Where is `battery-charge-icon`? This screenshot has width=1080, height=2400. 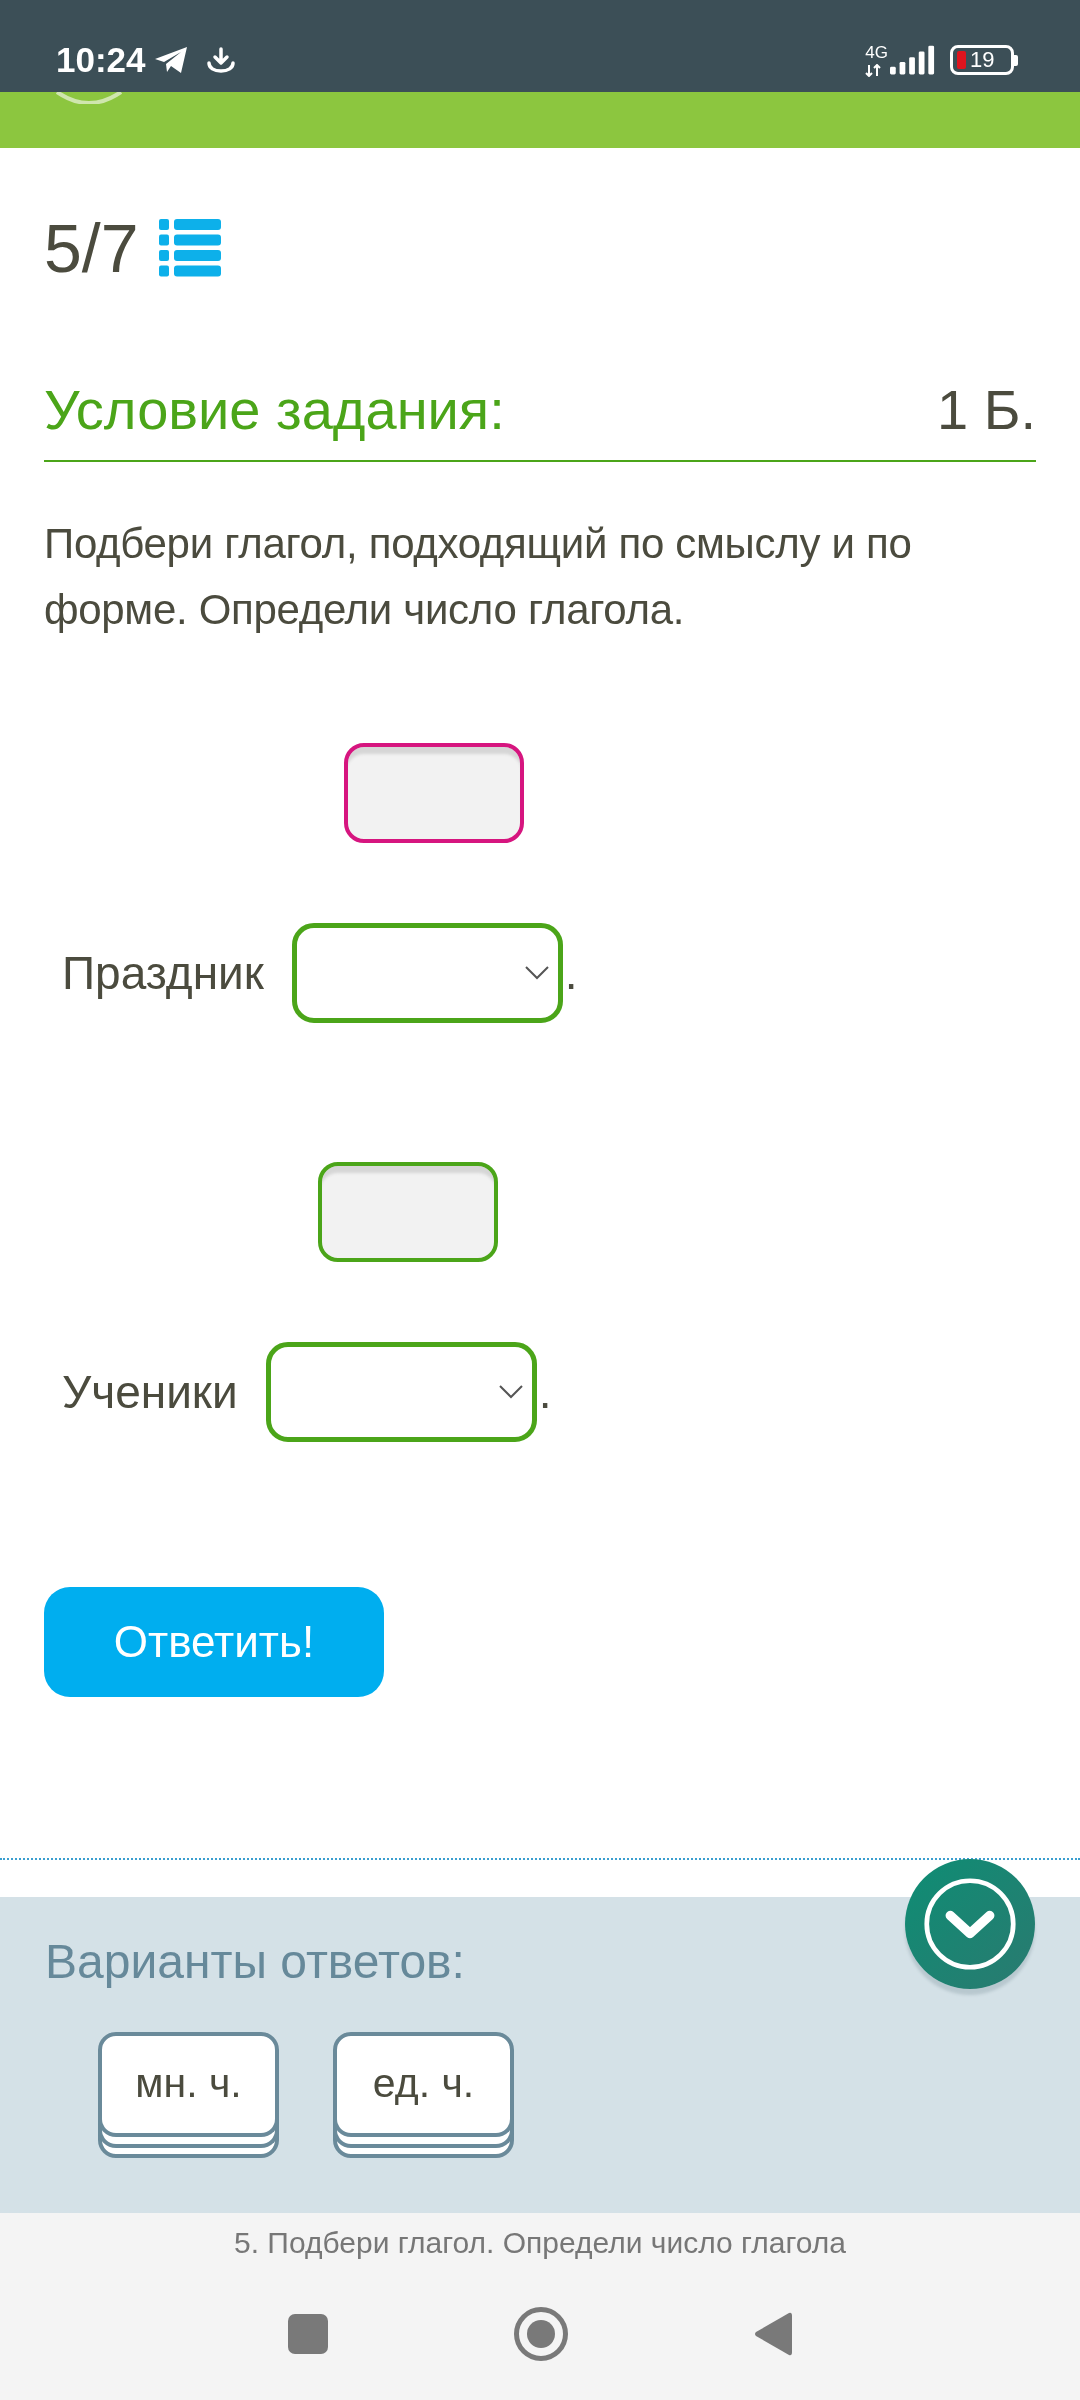 battery-charge-icon is located at coordinates (961, 60).